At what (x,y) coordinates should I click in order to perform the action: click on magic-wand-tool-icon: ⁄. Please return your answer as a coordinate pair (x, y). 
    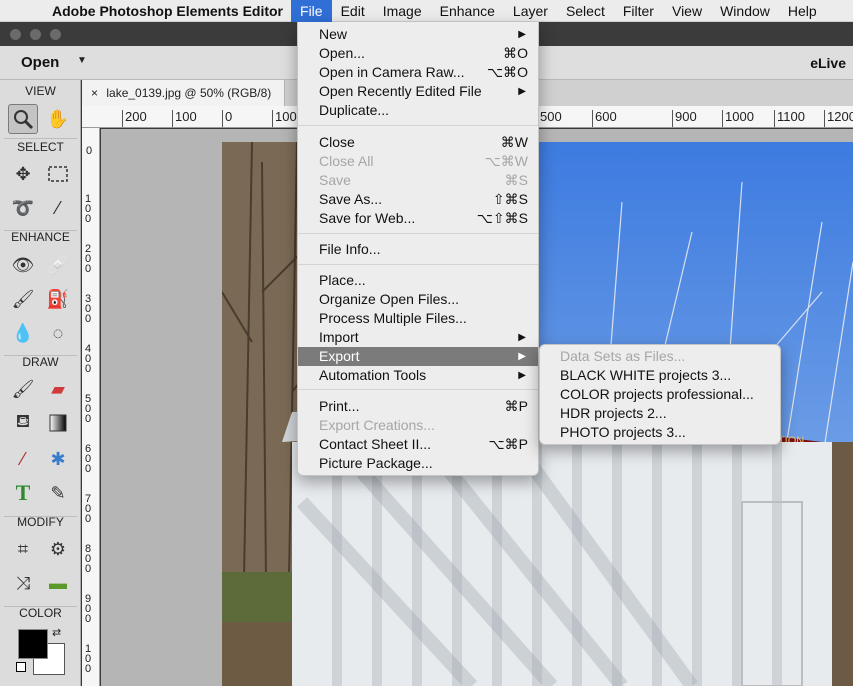
    Looking at the image, I should click on (58, 208).